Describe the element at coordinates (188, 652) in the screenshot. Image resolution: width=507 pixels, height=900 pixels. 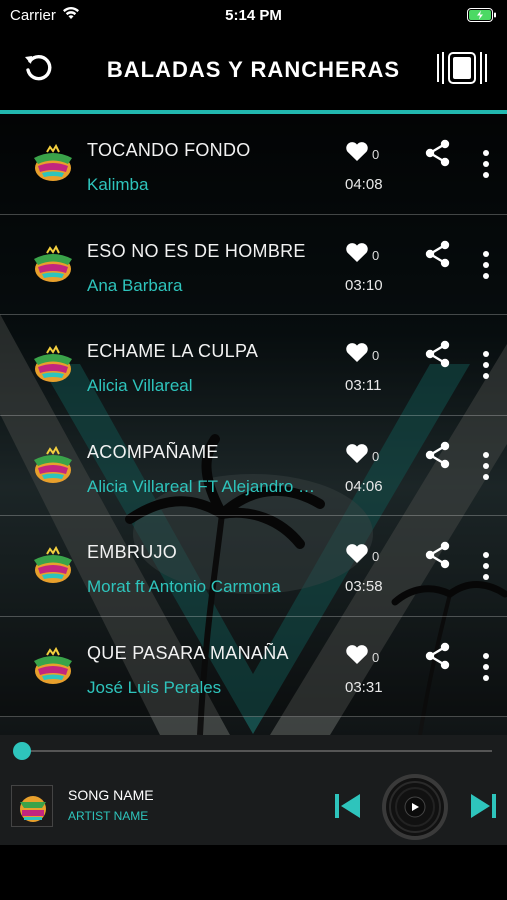
I see `song-title: QUE PASARA MANAÑA` at that location.